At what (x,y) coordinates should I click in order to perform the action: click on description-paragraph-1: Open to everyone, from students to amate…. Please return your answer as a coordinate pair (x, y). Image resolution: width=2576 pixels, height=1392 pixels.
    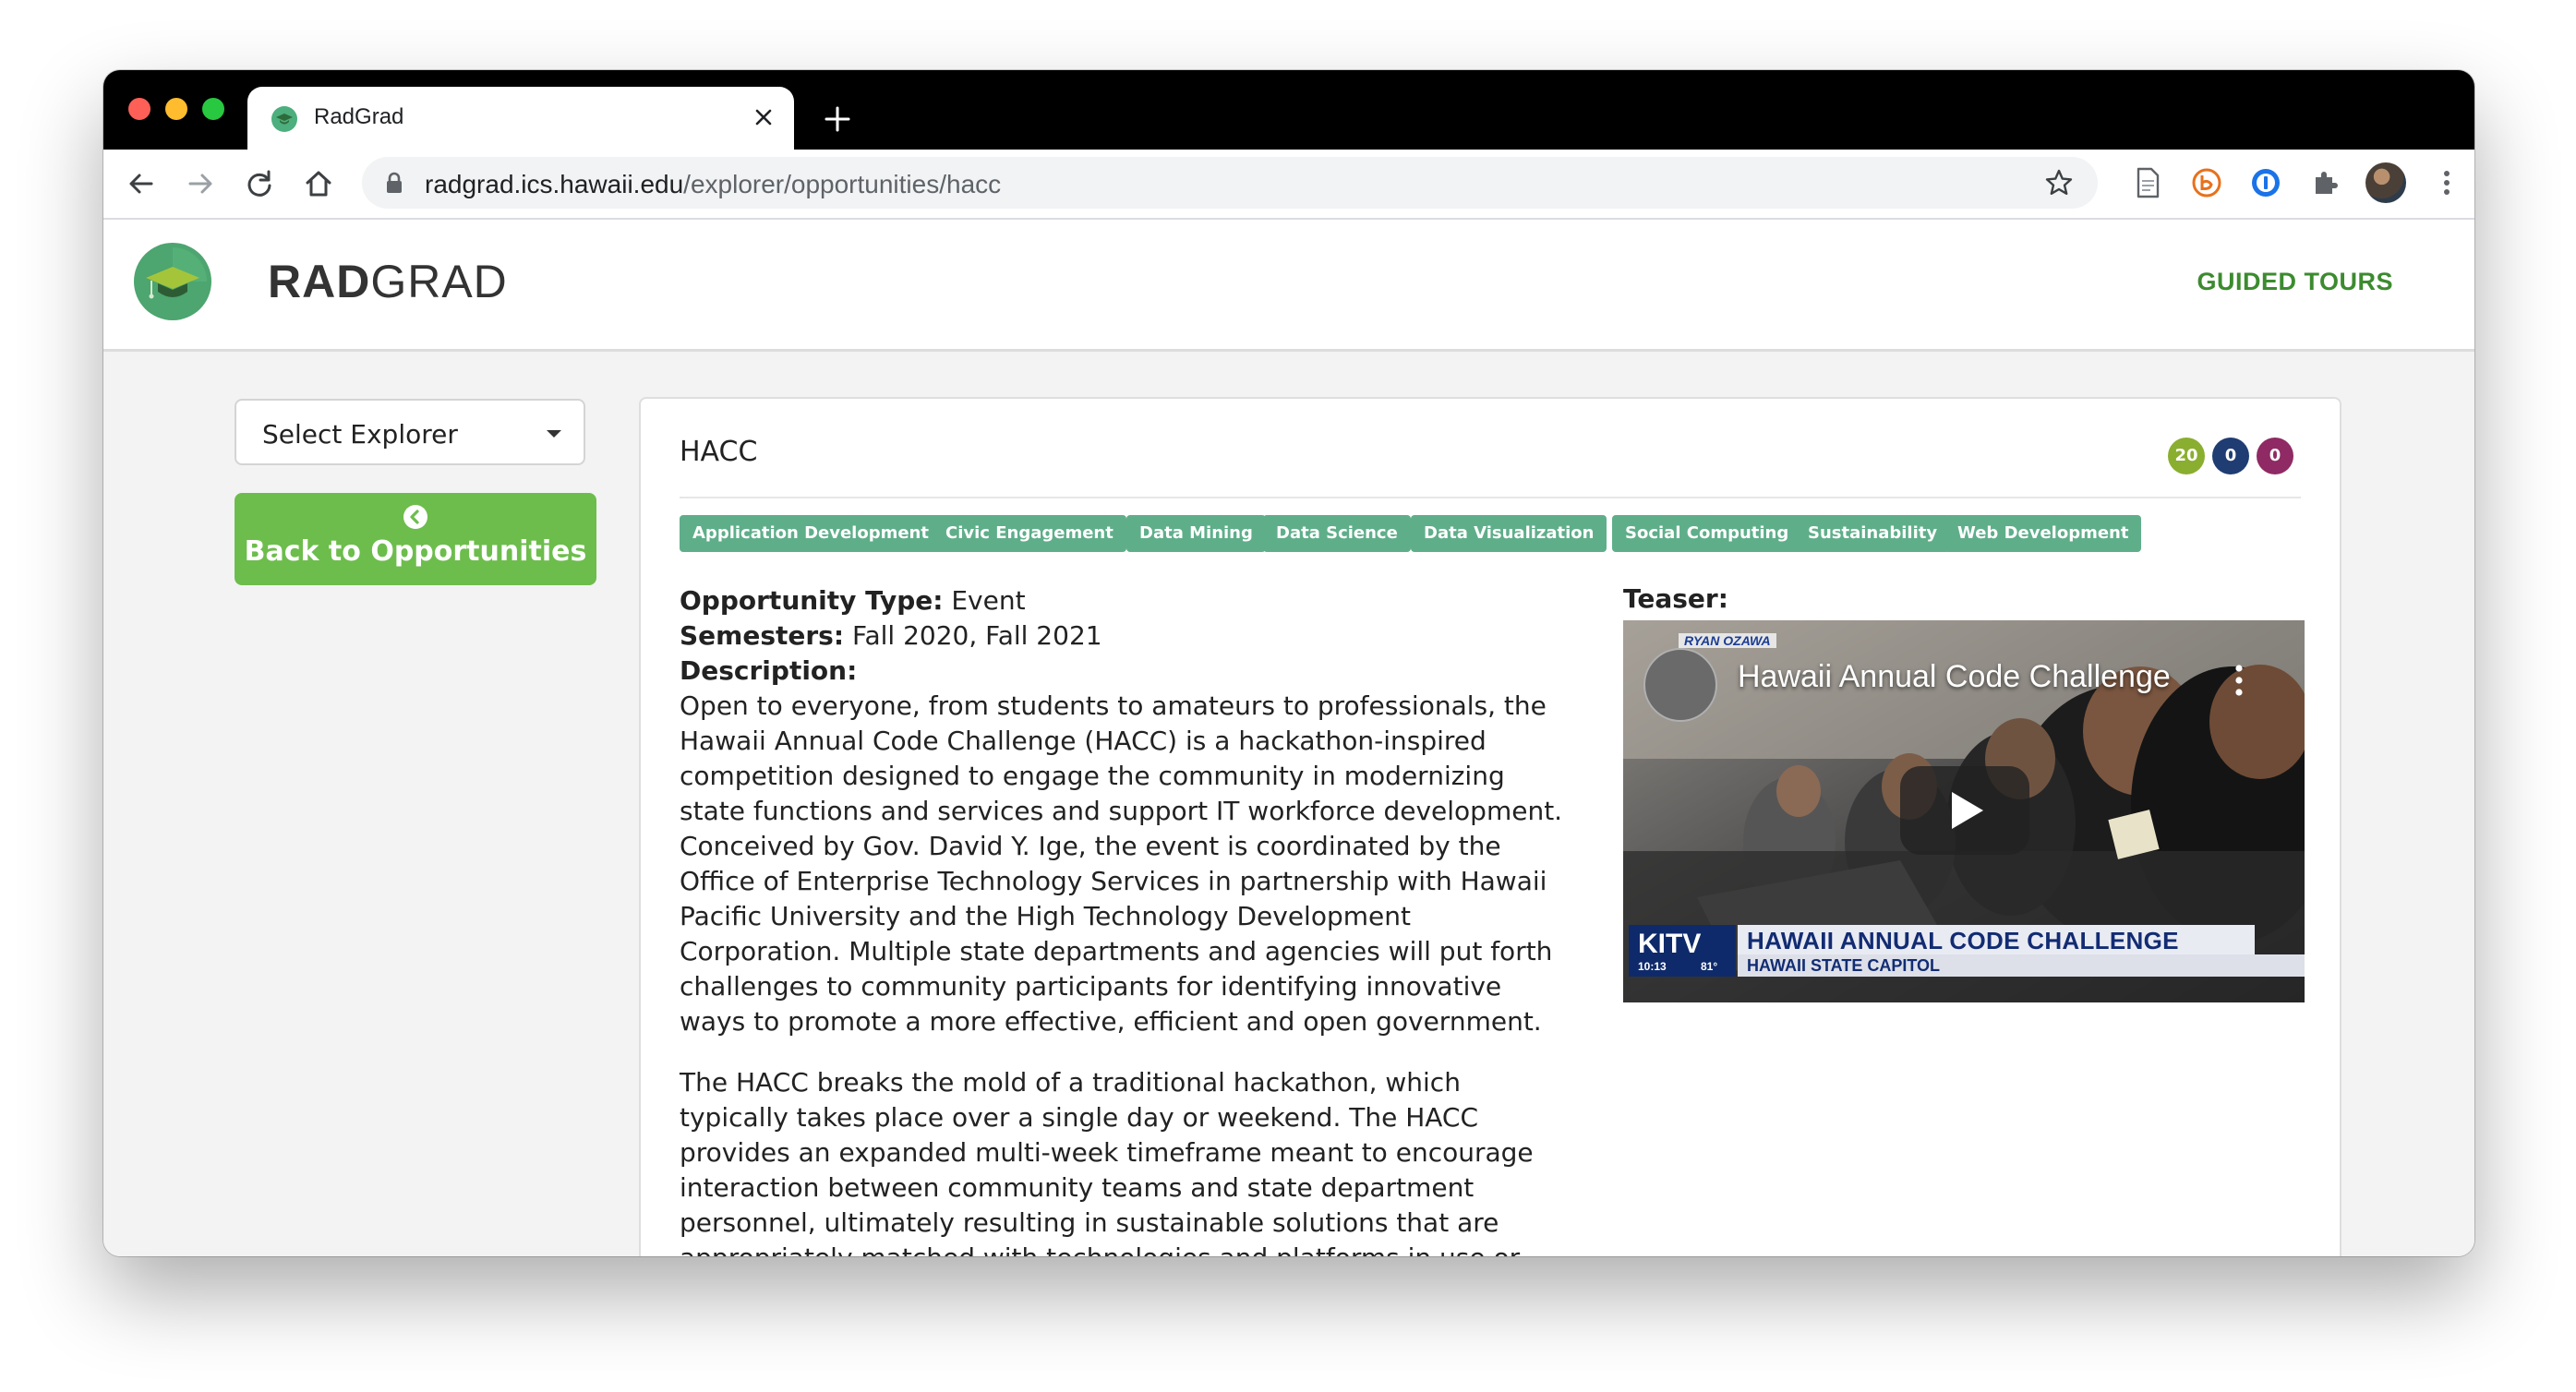
    Looking at the image, I should click on (1121, 863).